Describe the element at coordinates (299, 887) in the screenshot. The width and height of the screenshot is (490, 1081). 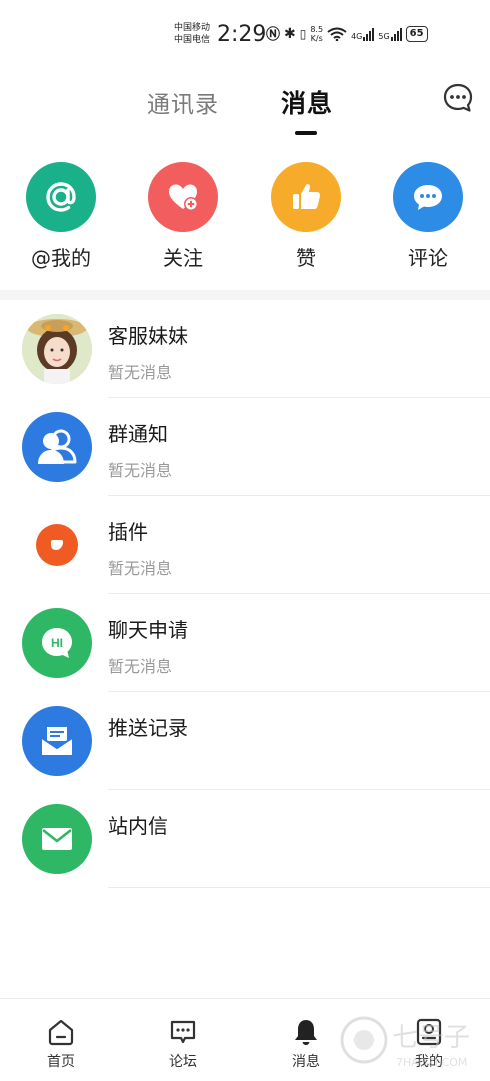
I see `list-divider` at that location.